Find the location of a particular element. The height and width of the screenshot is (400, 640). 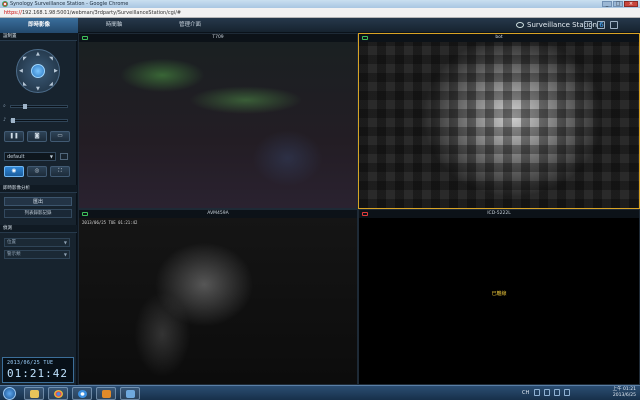

system-tray is located at coordinates (552, 392).